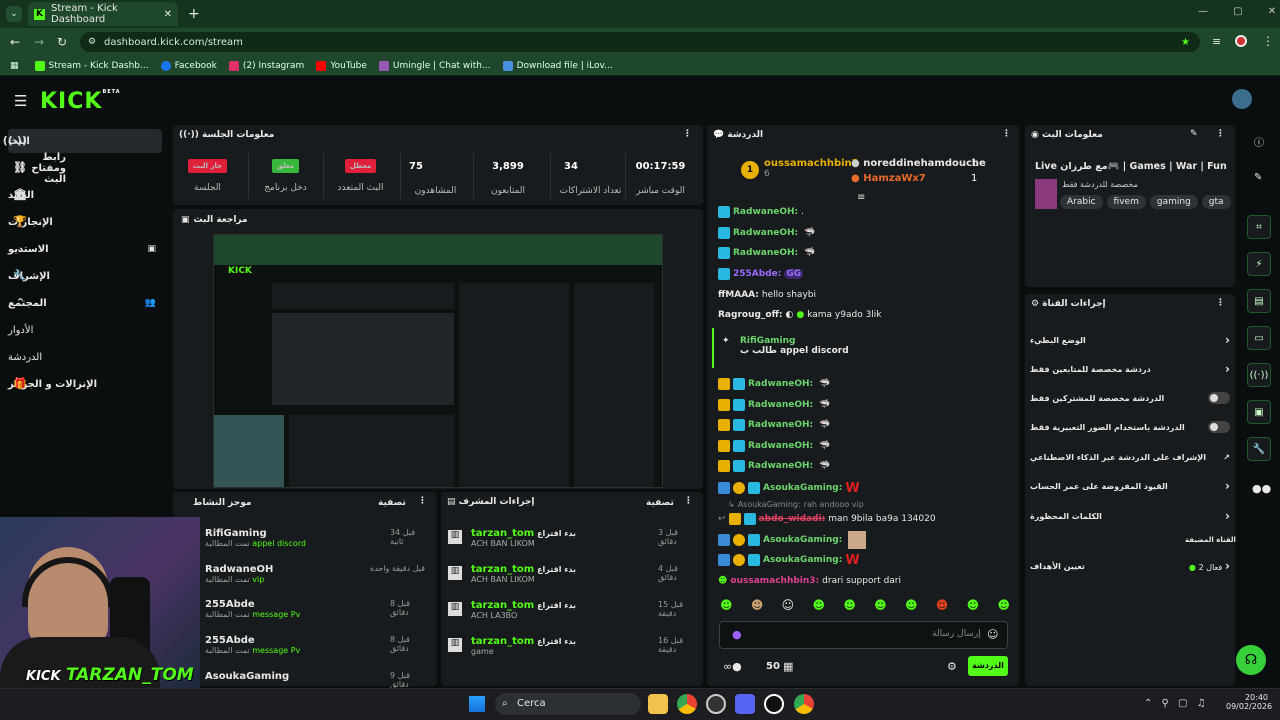  I want to click on tag-chip: gta, so click(1216, 202).